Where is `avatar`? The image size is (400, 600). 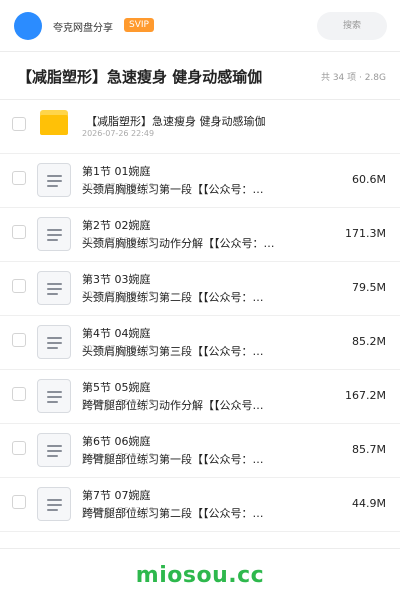 avatar is located at coordinates (28, 26).